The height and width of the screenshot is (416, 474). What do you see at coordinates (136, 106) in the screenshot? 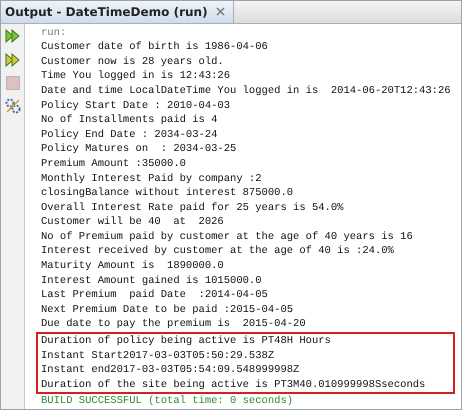
I see `output-line: Policy Start Date : 2010-04-03` at bounding box center [136, 106].